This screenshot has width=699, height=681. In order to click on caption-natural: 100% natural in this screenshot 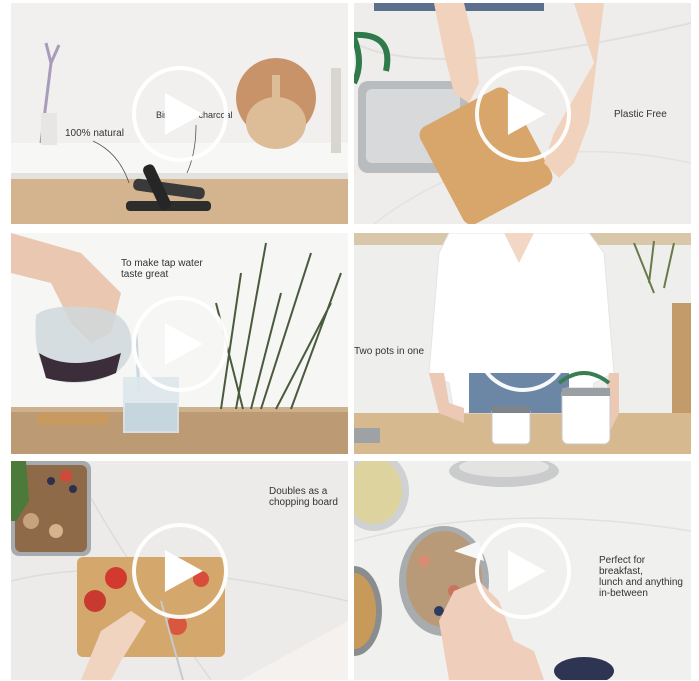, I will do `click(94, 133)`.